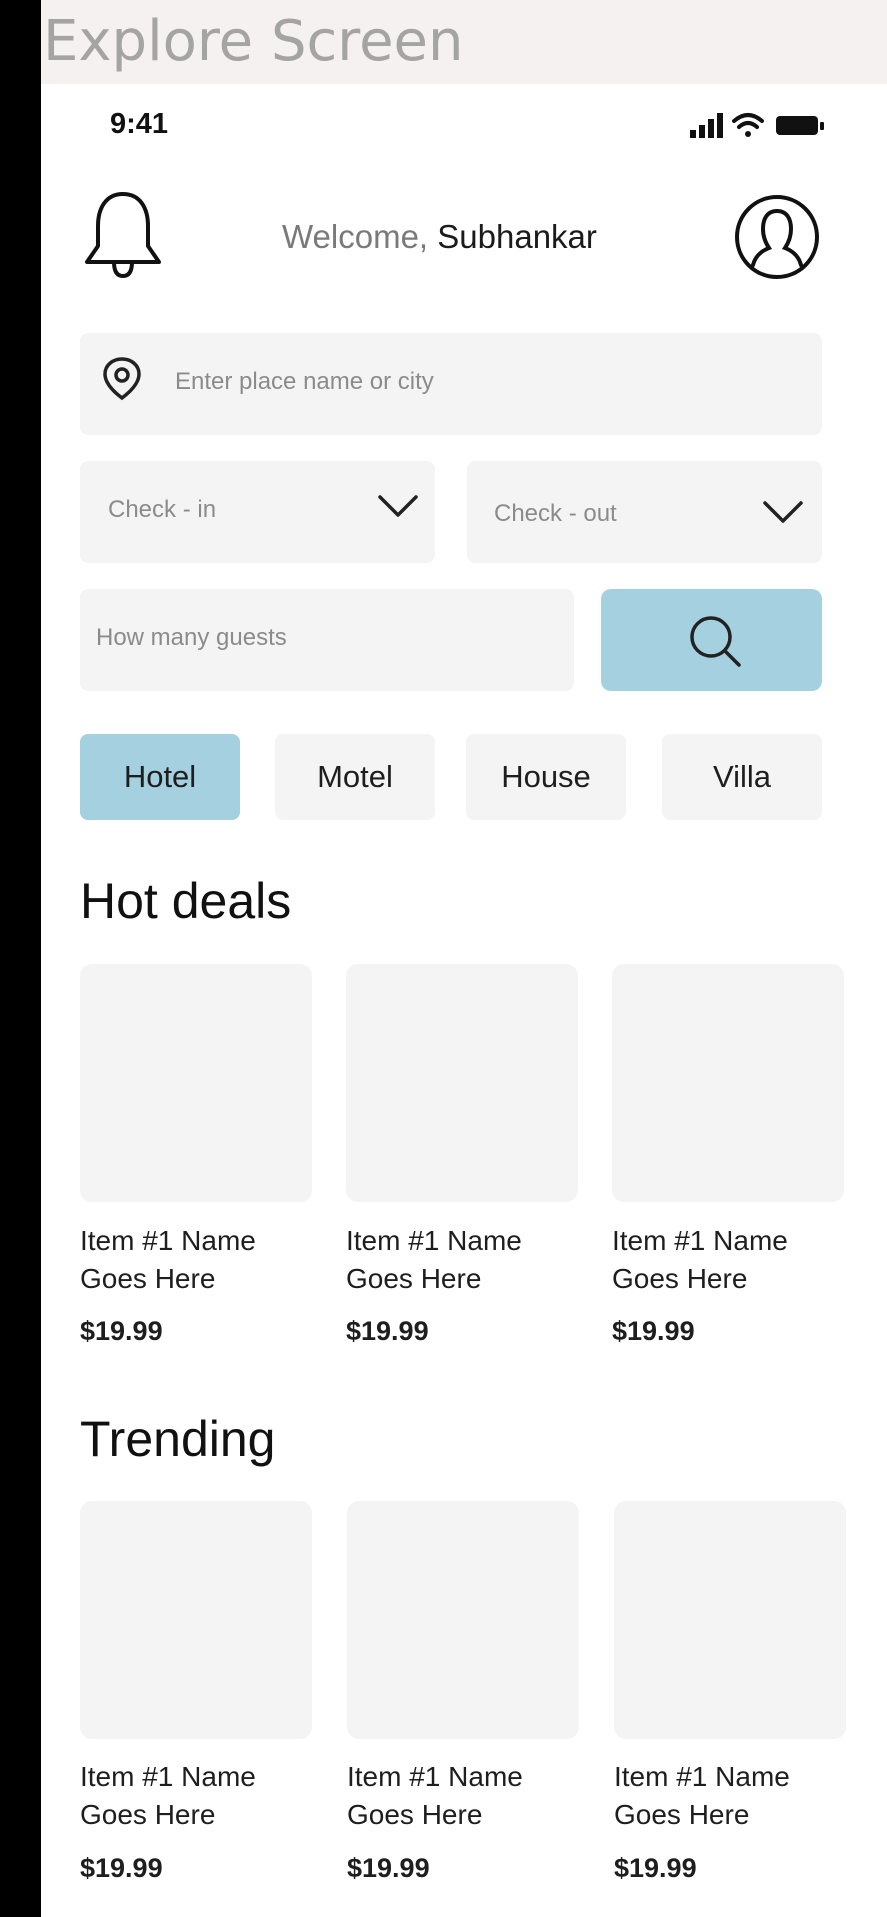 This screenshot has width=887, height=1917. What do you see at coordinates (777, 237) in the screenshot?
I see `profile-avatar-icon` at bounding box center [777, 237].